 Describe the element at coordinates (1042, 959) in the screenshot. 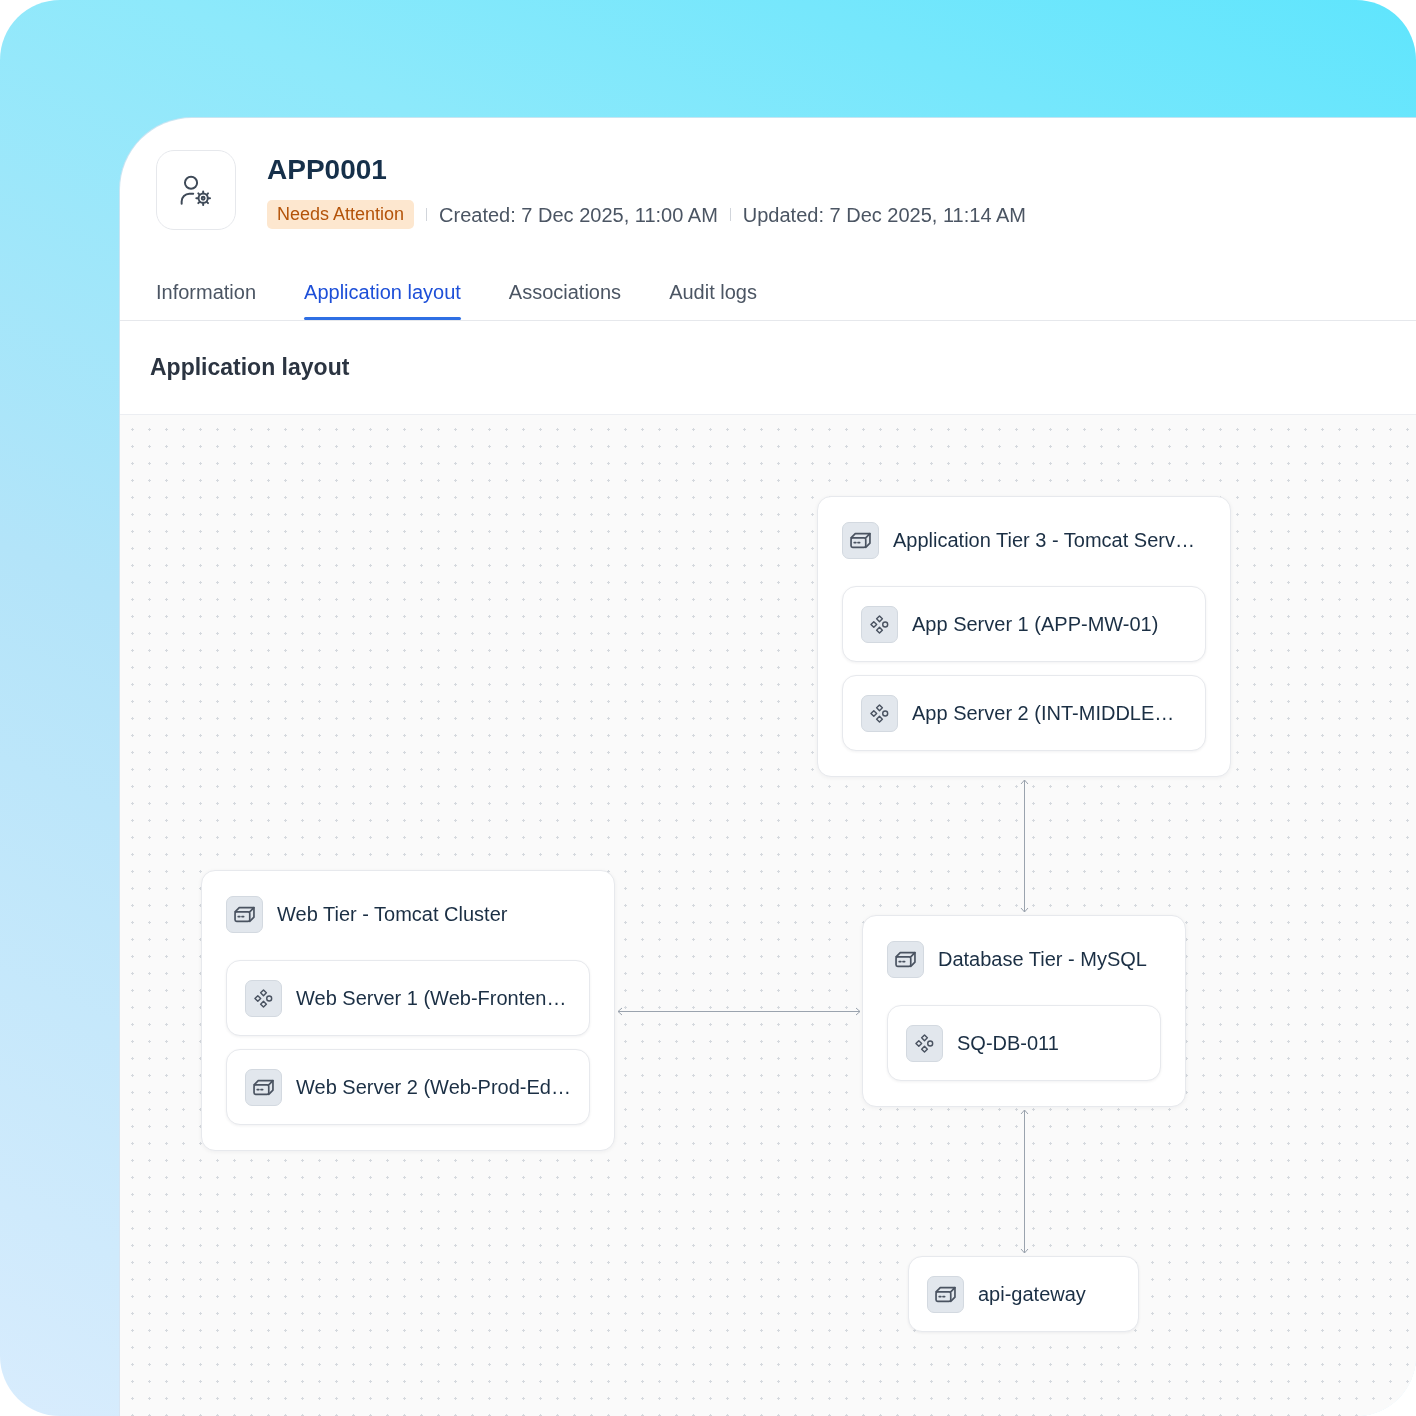

I see `group-title: Database Tier - MySQL` at that location.